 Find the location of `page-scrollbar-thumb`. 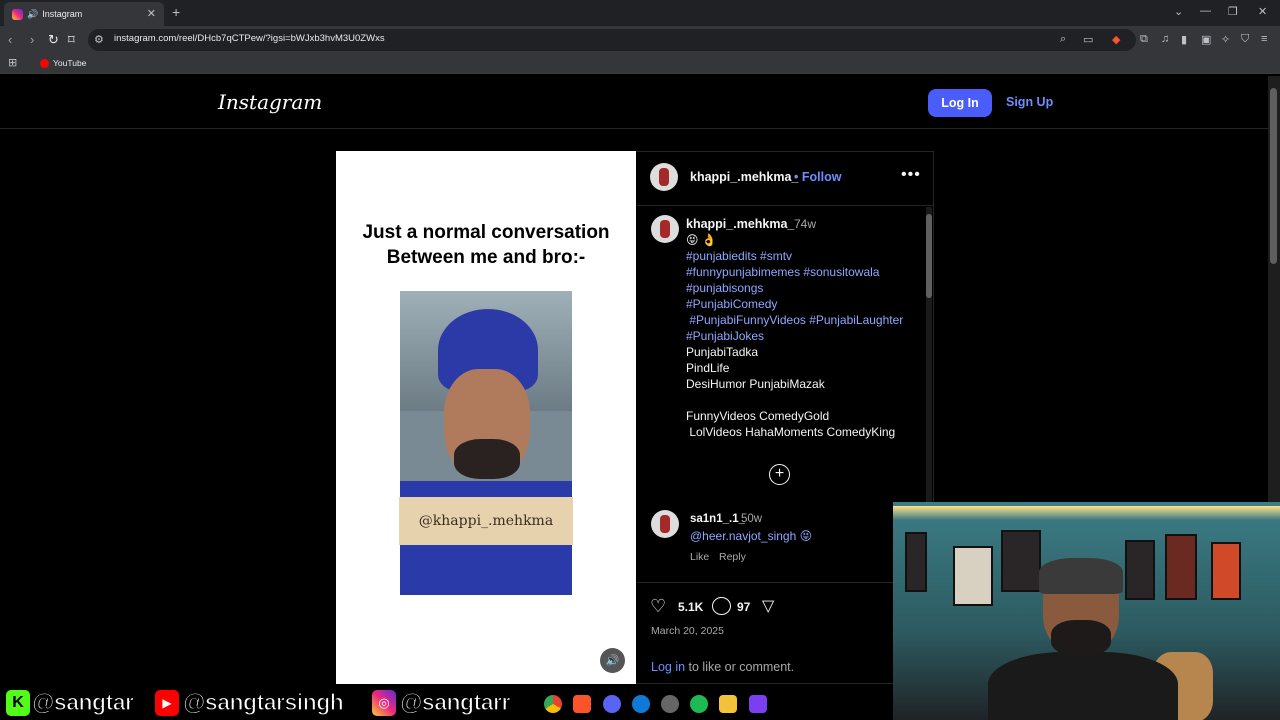

page-scrollbar-thumb is located at coordinates (1273, 176).